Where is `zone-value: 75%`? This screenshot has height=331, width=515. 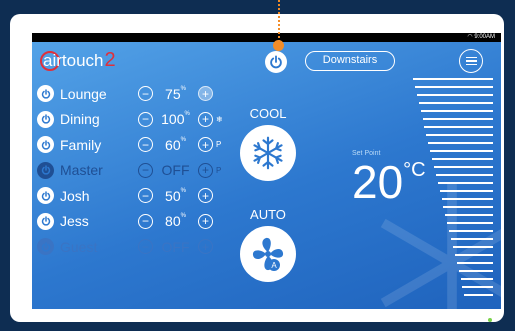
zone-value: 75% is located at coordinates (175, 93).